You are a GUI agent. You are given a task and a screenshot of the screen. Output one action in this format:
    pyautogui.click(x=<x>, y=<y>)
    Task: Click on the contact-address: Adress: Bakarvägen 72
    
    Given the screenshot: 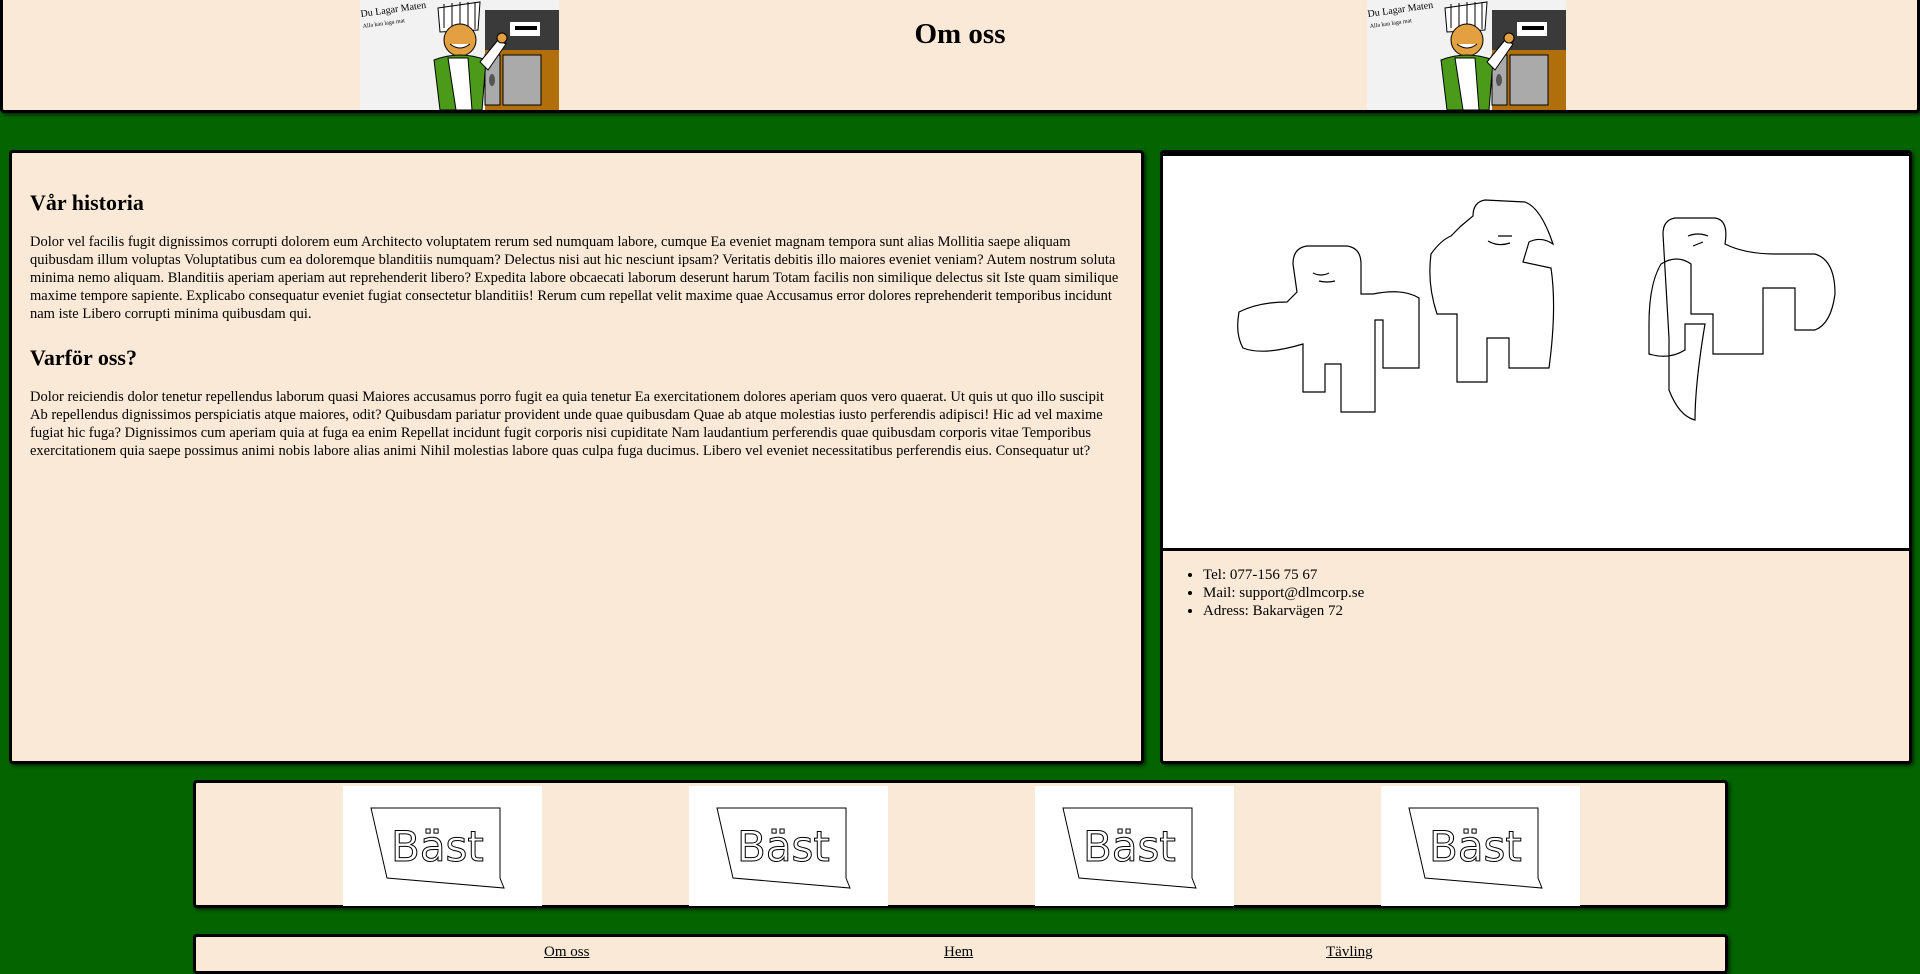 What is the action you would take?
    pyautogui.click(x=1283, y=611)
    